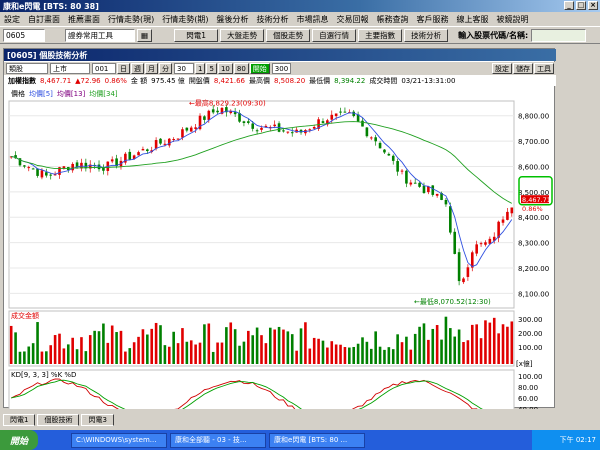  I want to click on volume-axis-label: 200.00, so click(530, 334).